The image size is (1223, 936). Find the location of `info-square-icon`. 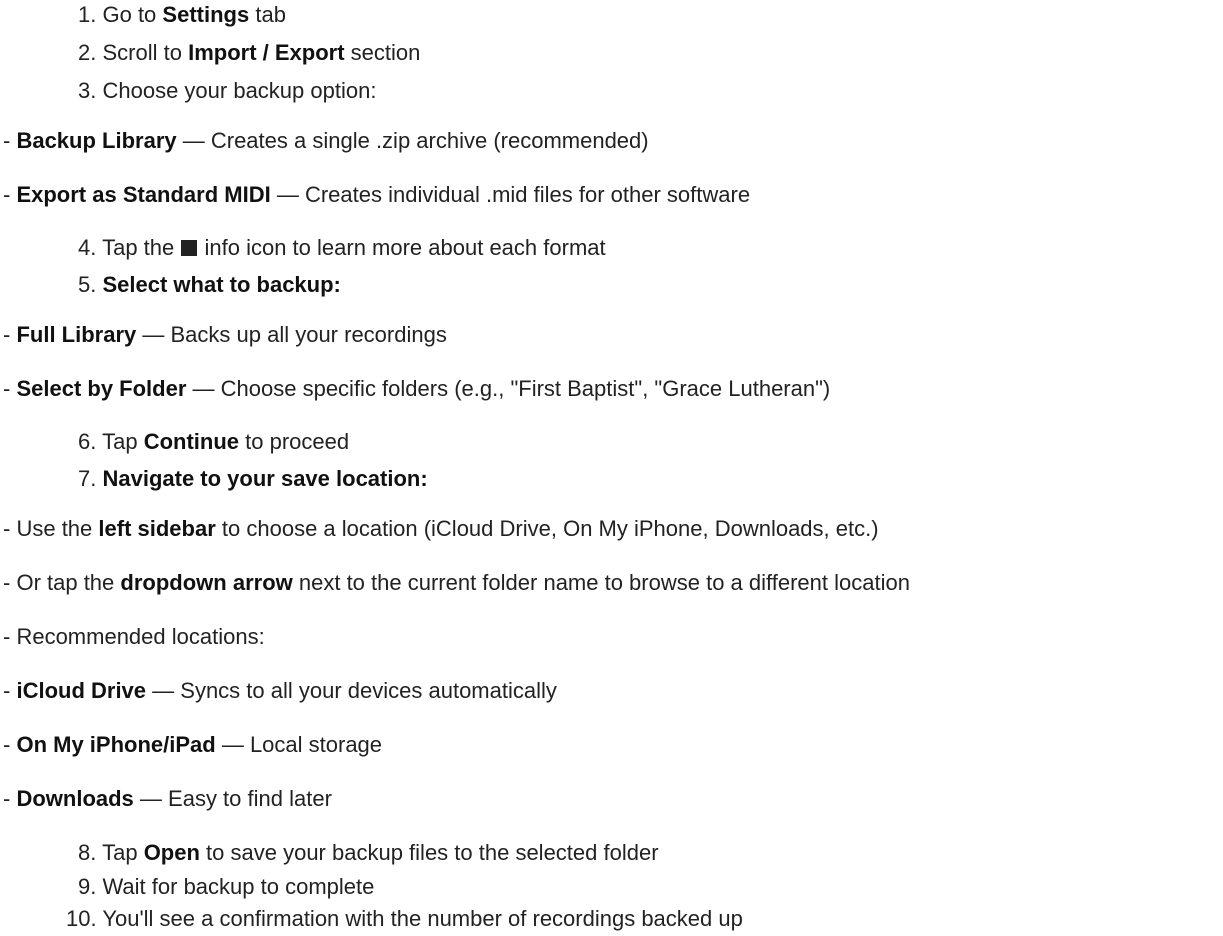

info-square-icon is located at coordinates (189, 248).